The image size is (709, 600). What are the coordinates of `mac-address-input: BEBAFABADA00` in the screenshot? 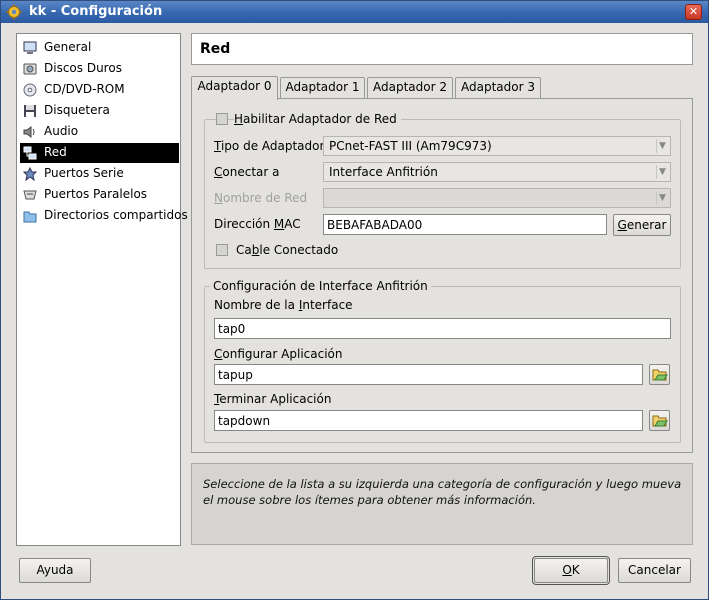 It's located at (465, 224).